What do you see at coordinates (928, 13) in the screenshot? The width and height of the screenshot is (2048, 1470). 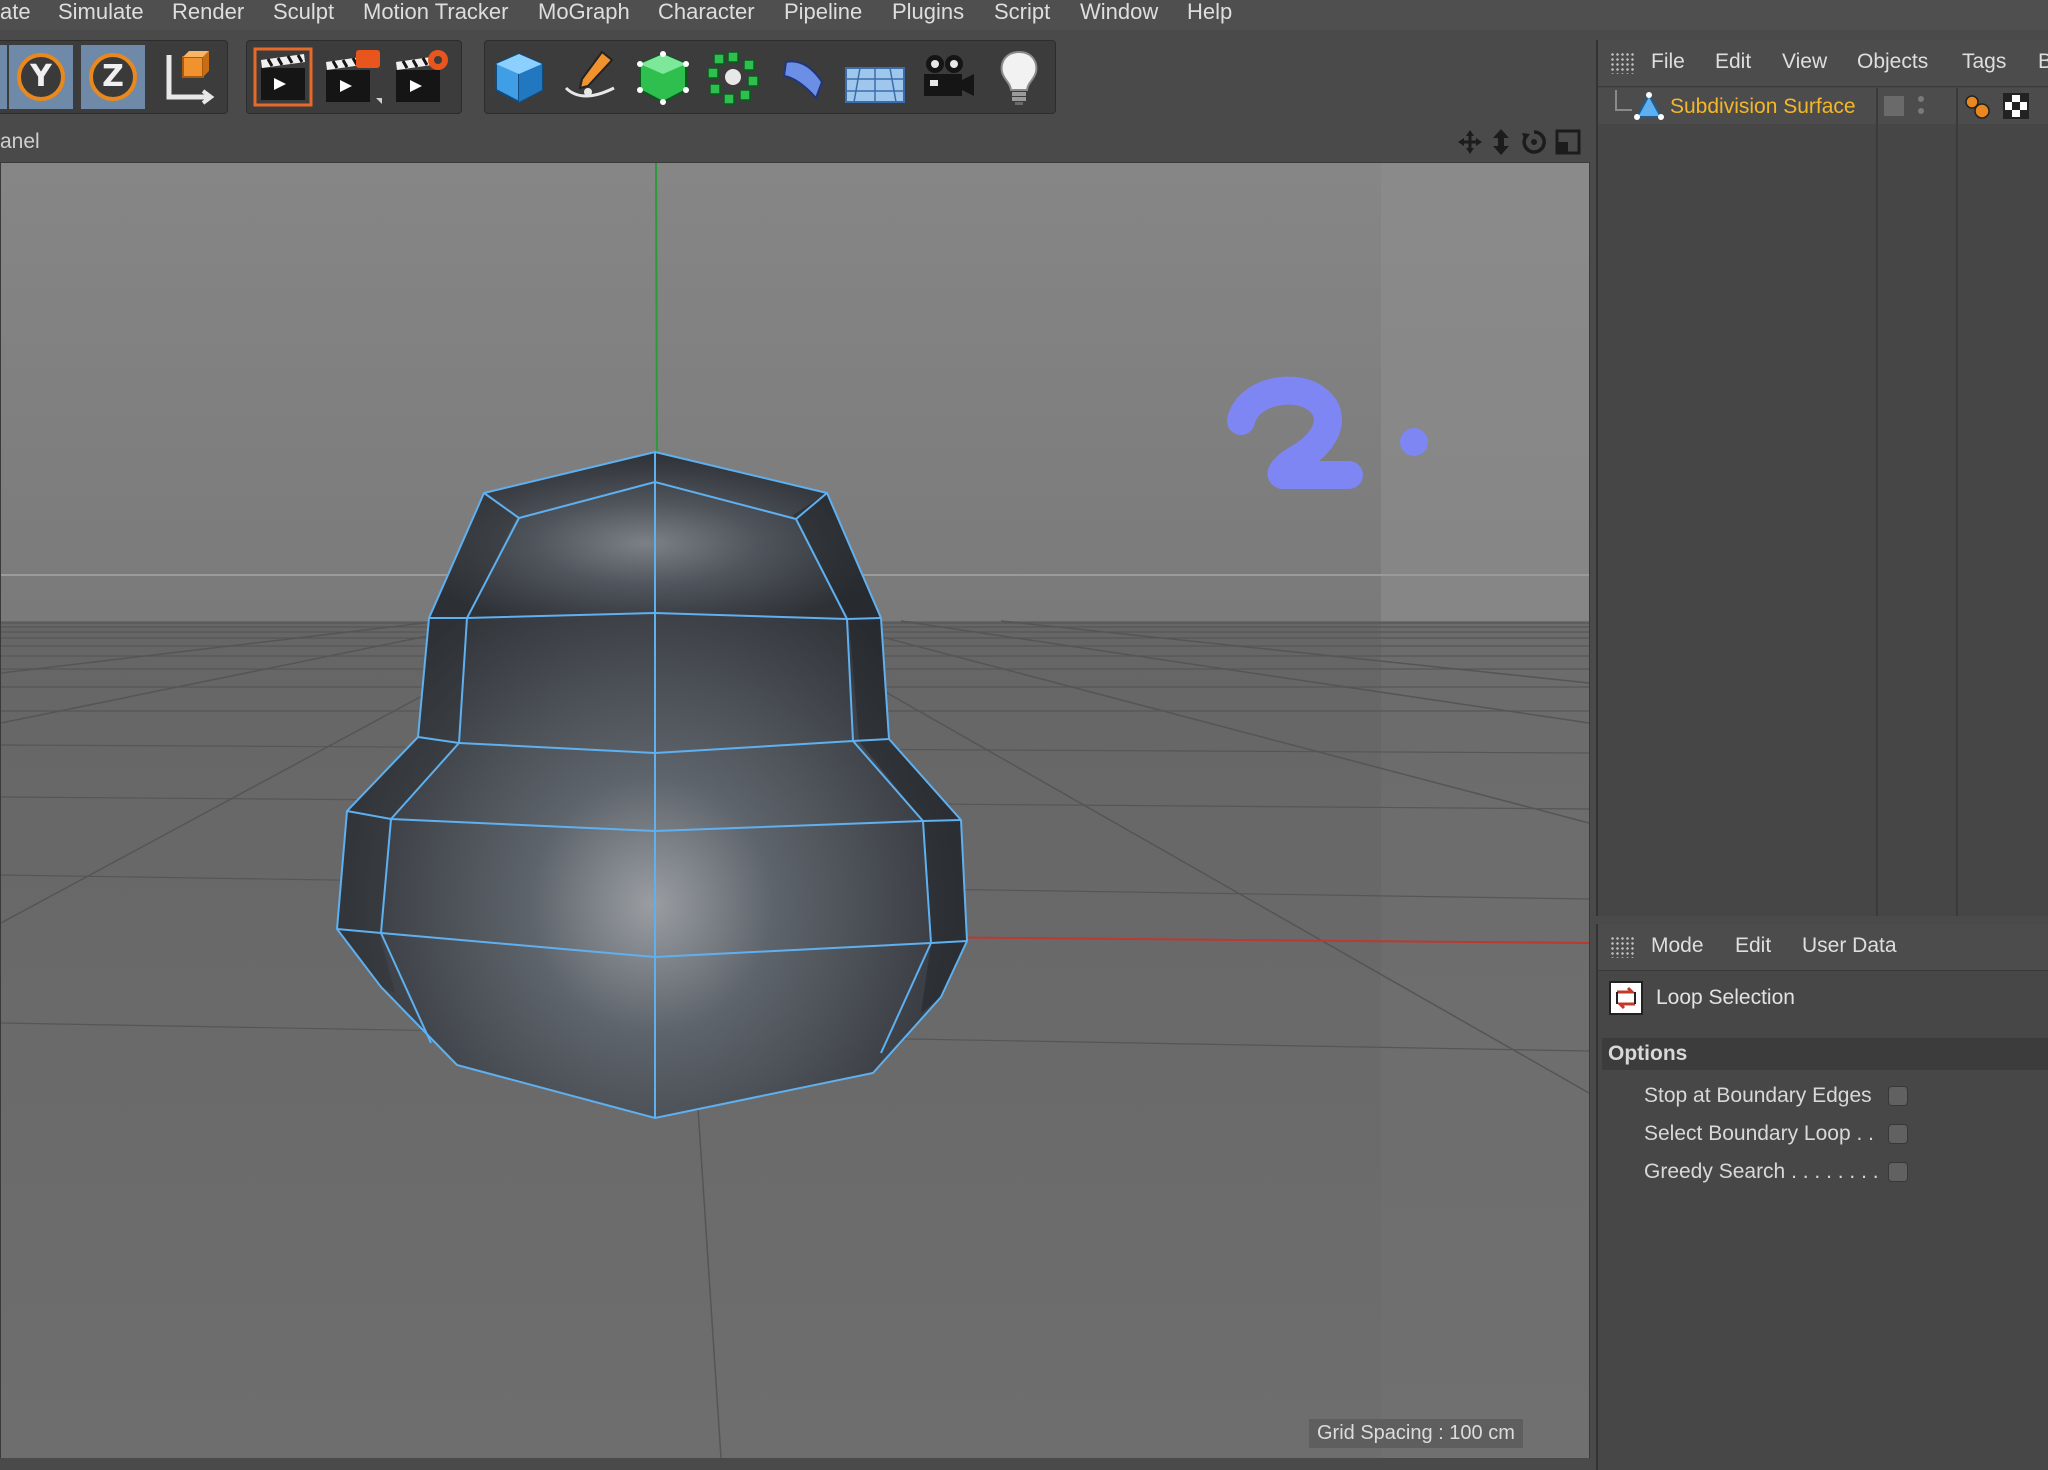 I see `menu-plugins: Plugins` at bounding box center [928, 13].